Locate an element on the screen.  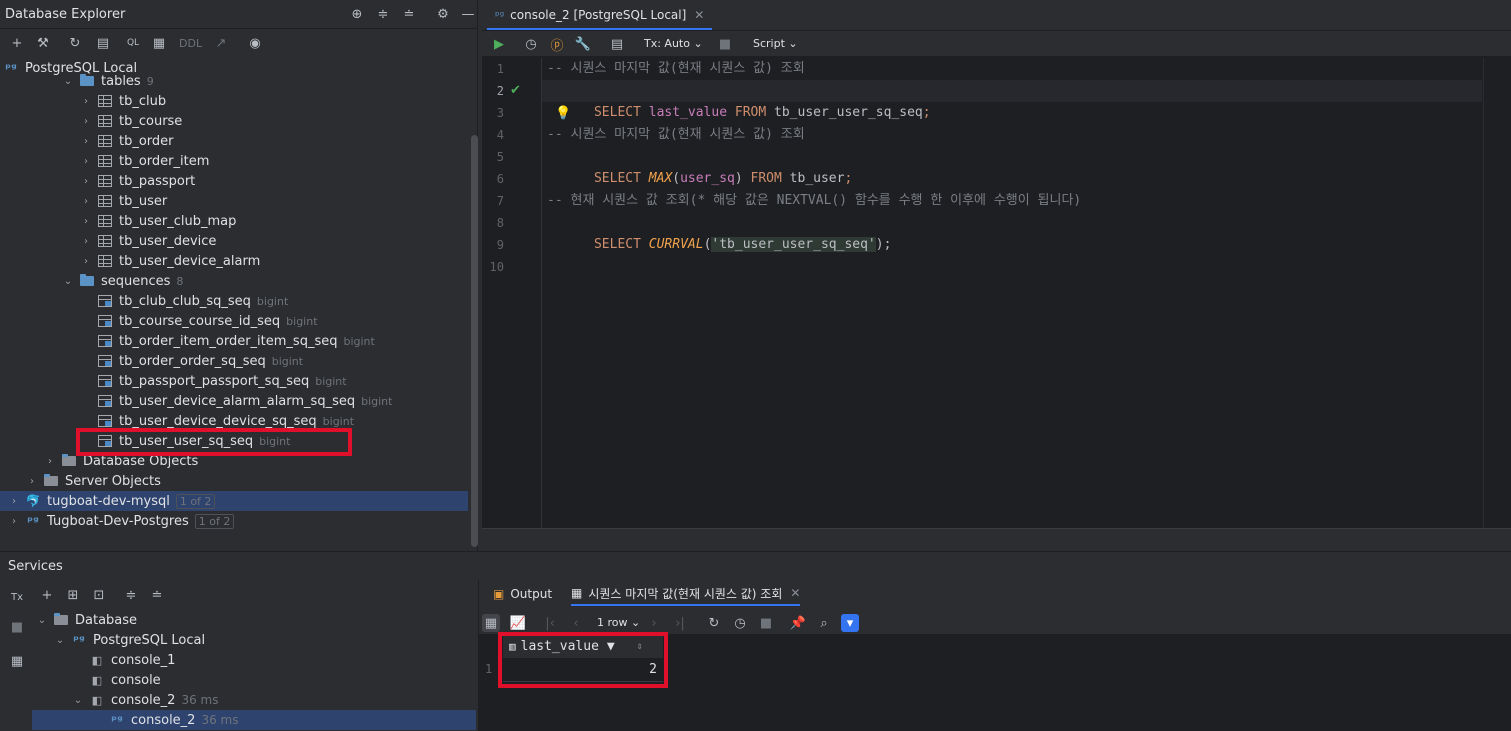
ddl-button: DDL is located at coordinates (190, 43).